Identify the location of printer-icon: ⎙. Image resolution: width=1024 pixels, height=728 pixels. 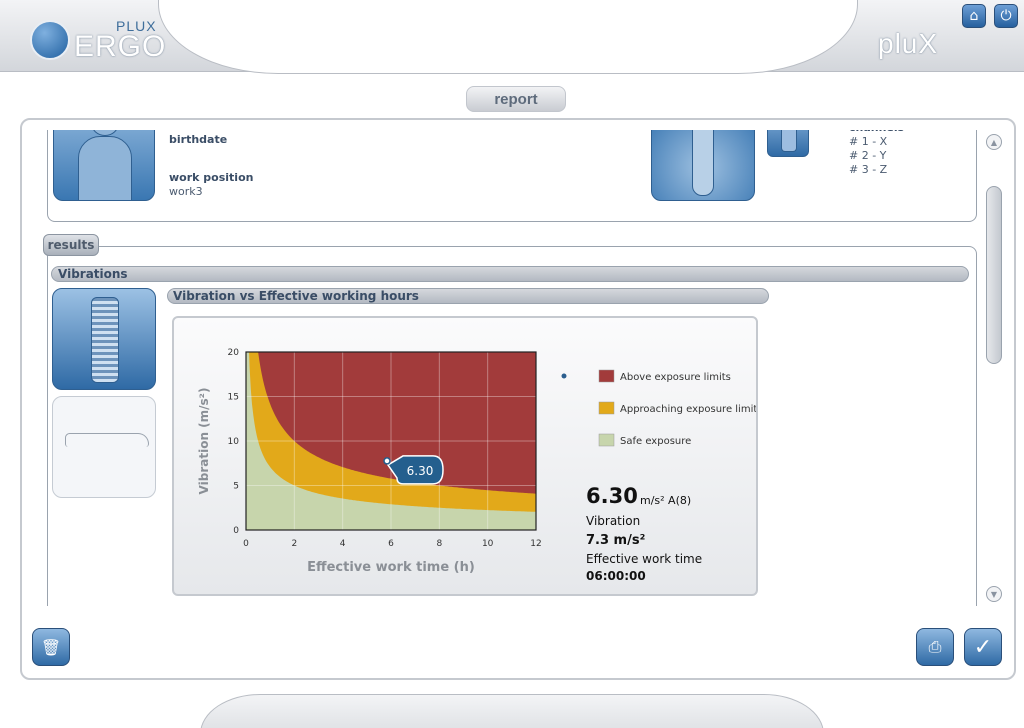
(935, 646).